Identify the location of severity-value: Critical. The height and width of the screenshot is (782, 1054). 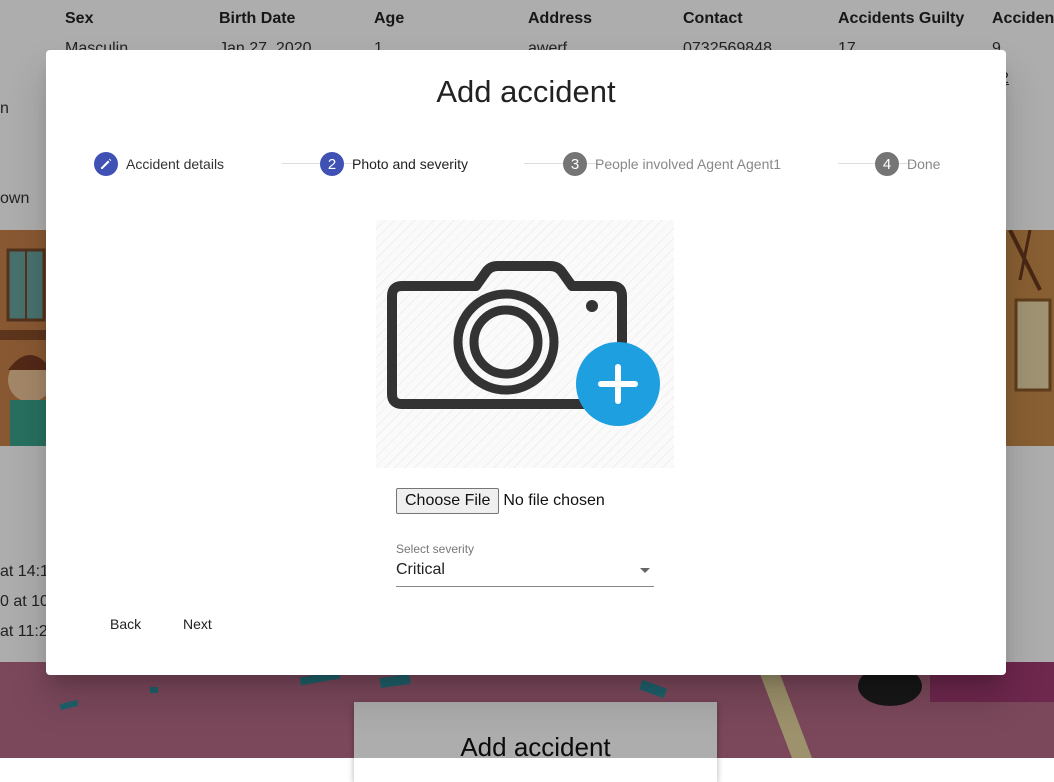
(420, 569).